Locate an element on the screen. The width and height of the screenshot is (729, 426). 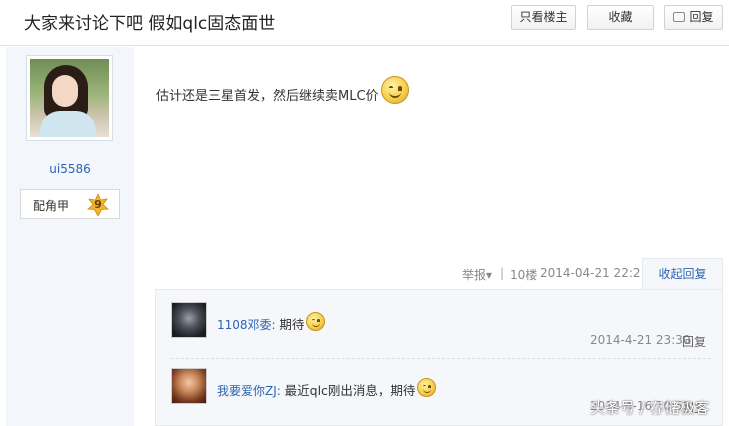
divider is located at coordinates (441, 358).